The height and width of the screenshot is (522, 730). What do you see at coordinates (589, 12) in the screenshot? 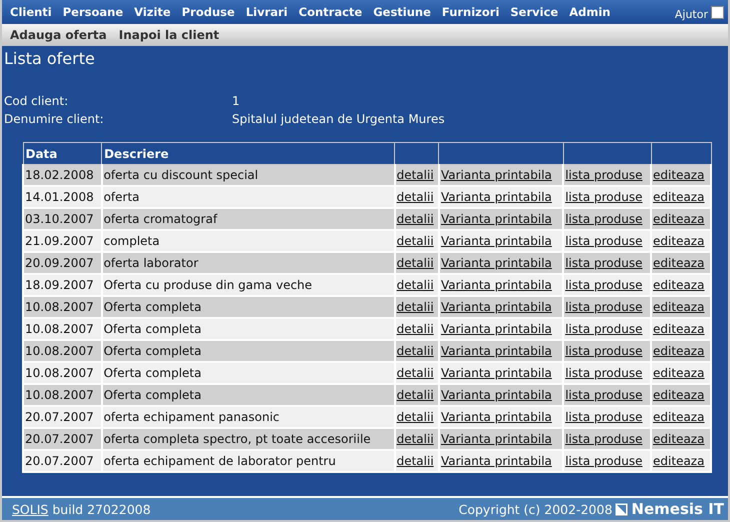
I see `menu-item: Admin` at bounding box center [589, 12].